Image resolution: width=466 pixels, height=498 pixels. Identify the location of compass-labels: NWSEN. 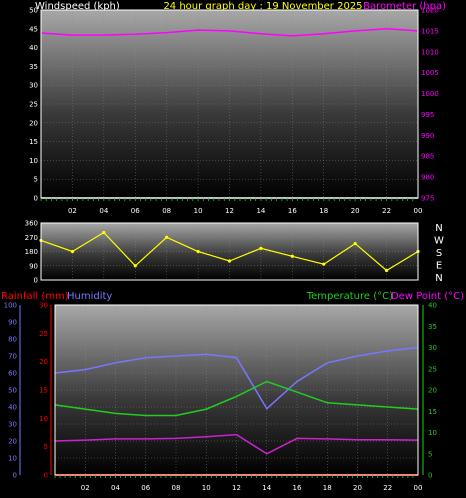
(439, 253).